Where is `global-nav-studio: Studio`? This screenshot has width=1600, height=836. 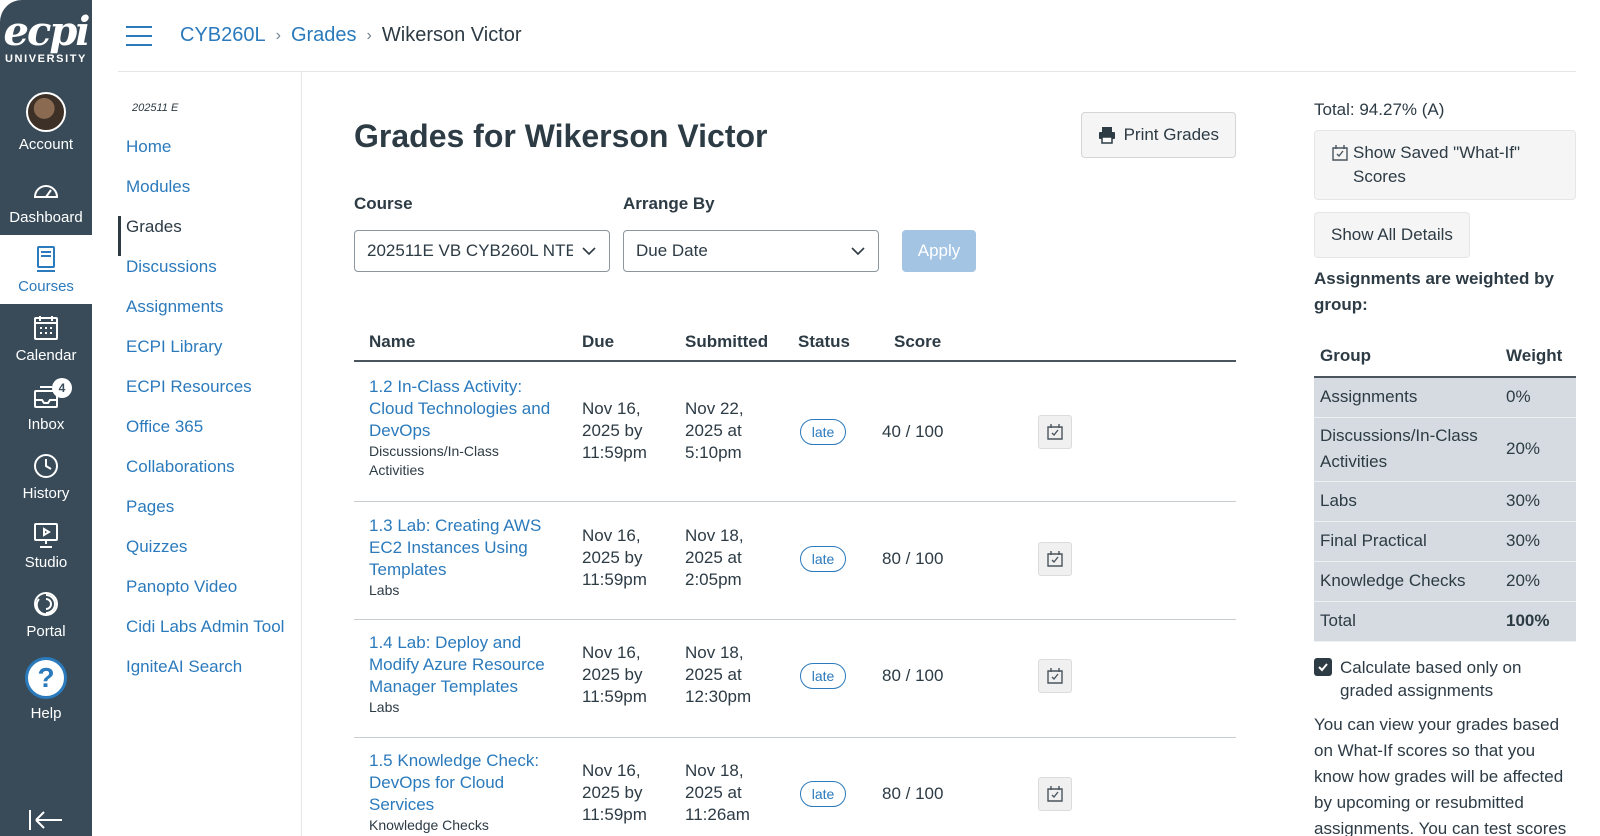
global-nav-studio: Studio is located at coordinates (46, 545).